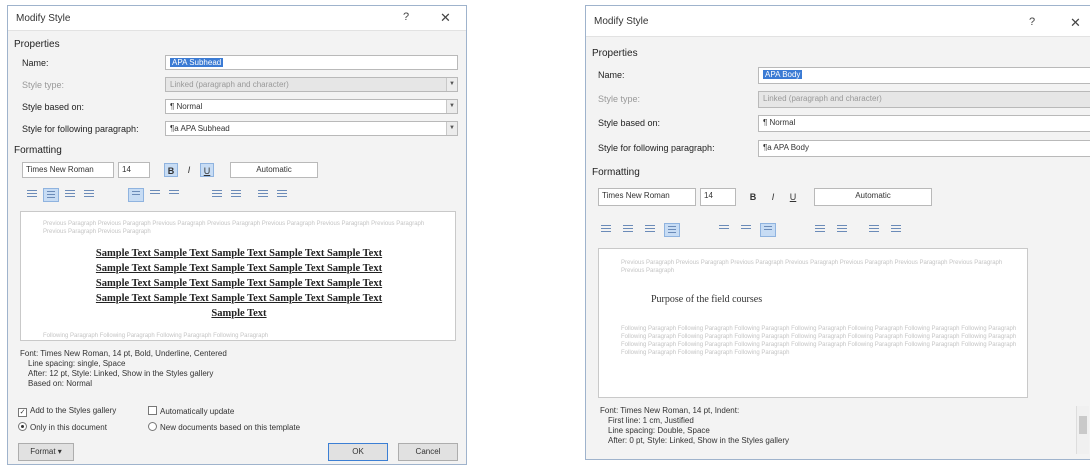  I want to click on radio-icon, so click(152, 426).